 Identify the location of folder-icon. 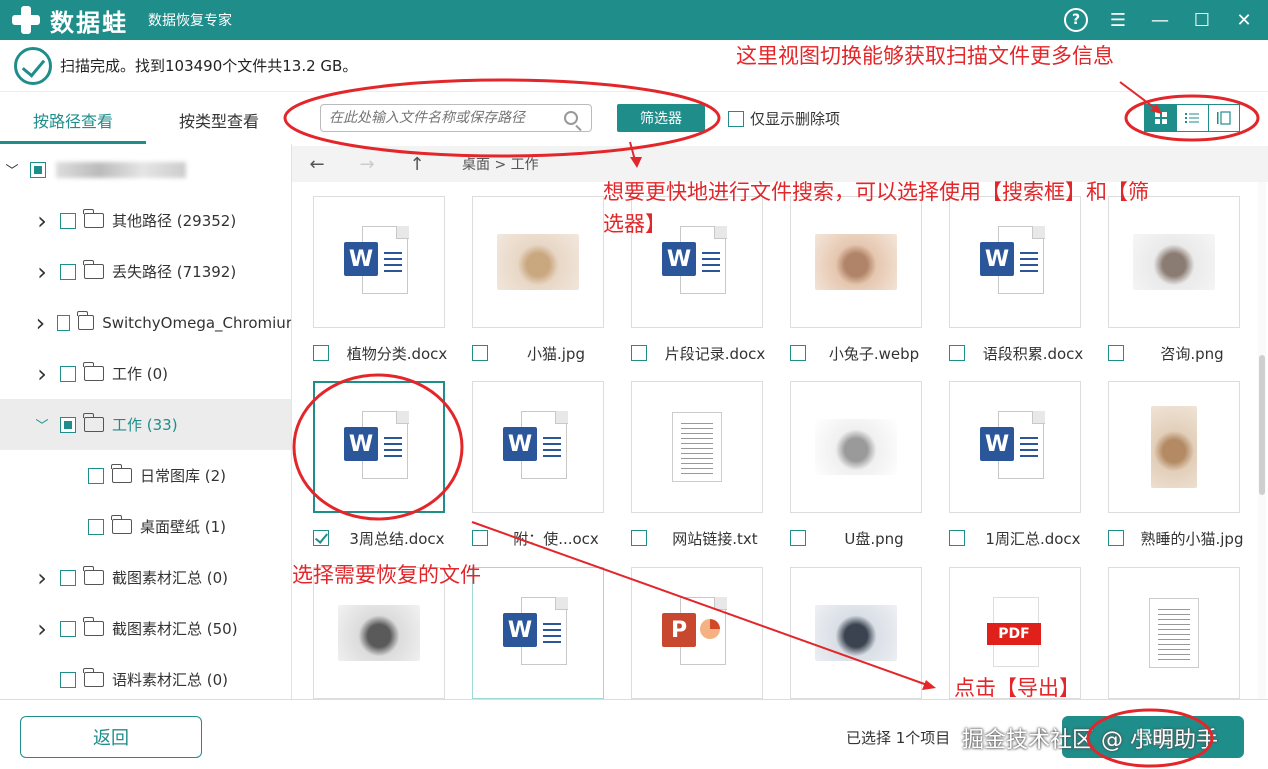
(93, 371).